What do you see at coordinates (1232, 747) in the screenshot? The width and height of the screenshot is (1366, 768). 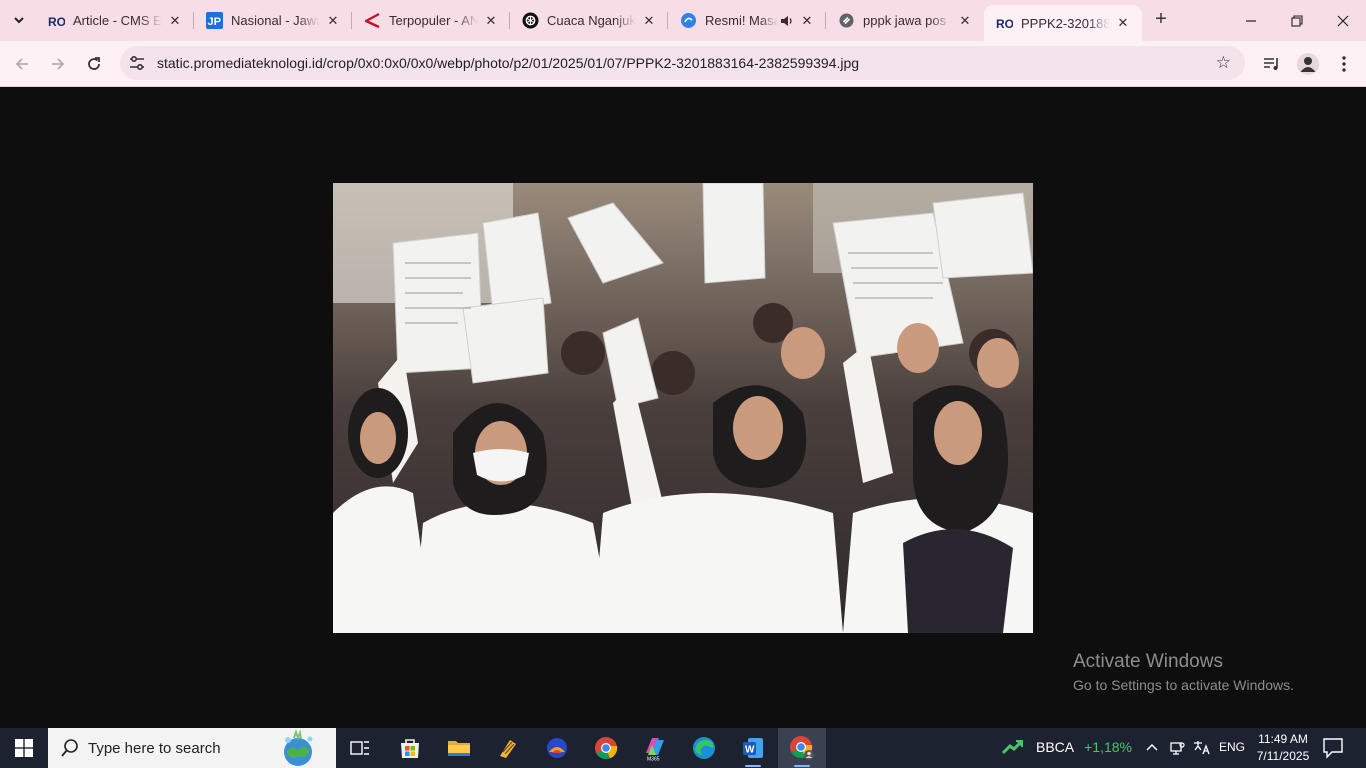 I see `language-indicator: ENG` at bounding box center [1232, 747].